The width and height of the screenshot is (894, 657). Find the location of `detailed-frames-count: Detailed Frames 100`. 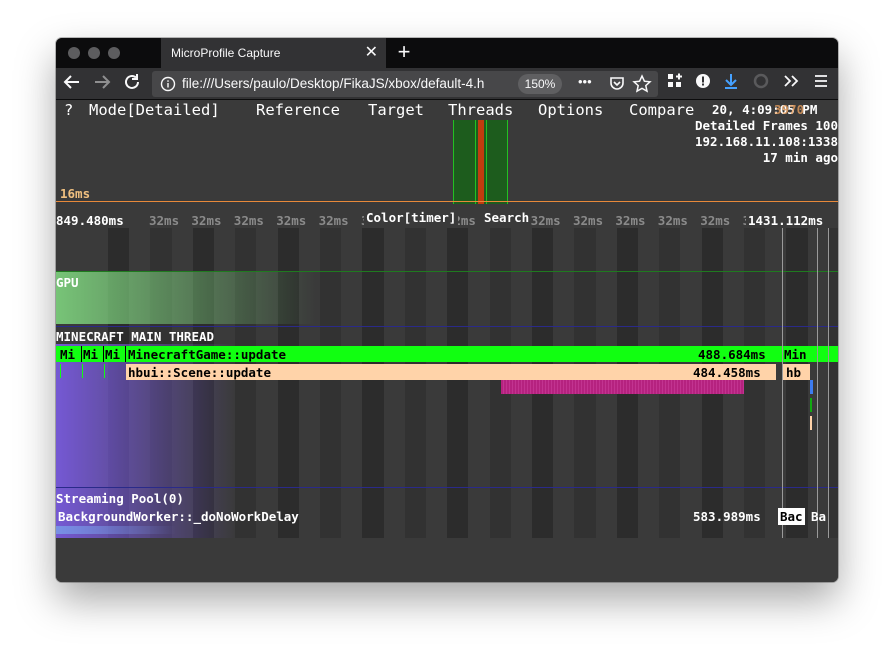

detailed-frames-count: Detailed Frames 100 is located at coordinates (766, 125).